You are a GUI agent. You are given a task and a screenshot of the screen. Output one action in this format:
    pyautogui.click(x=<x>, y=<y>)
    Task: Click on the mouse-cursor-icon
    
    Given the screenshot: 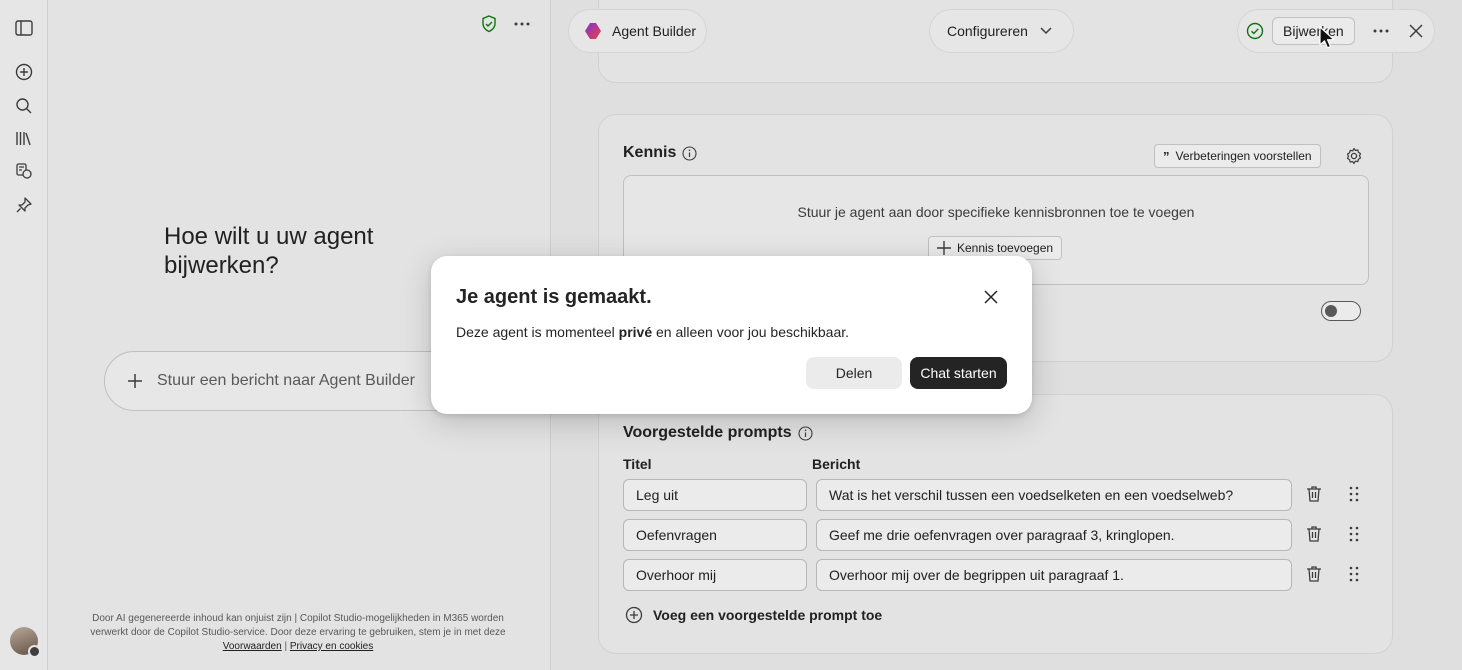 What is the action you would take?
    pyautogui.click(x=1327, y=38)
    